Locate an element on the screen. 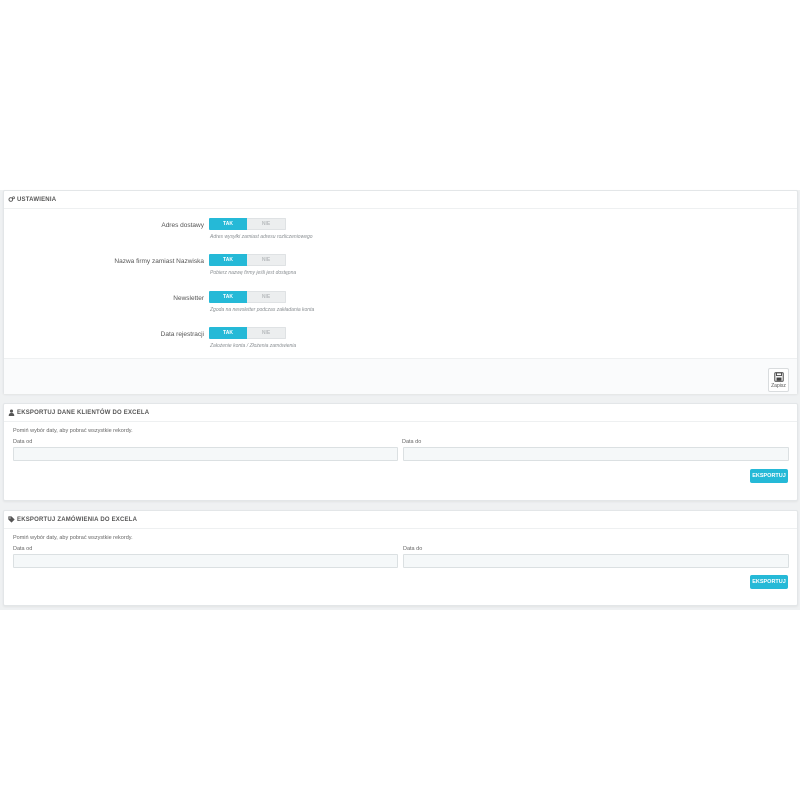  company-name-toggle: TAK NIE is located at coordinates (247, 260).